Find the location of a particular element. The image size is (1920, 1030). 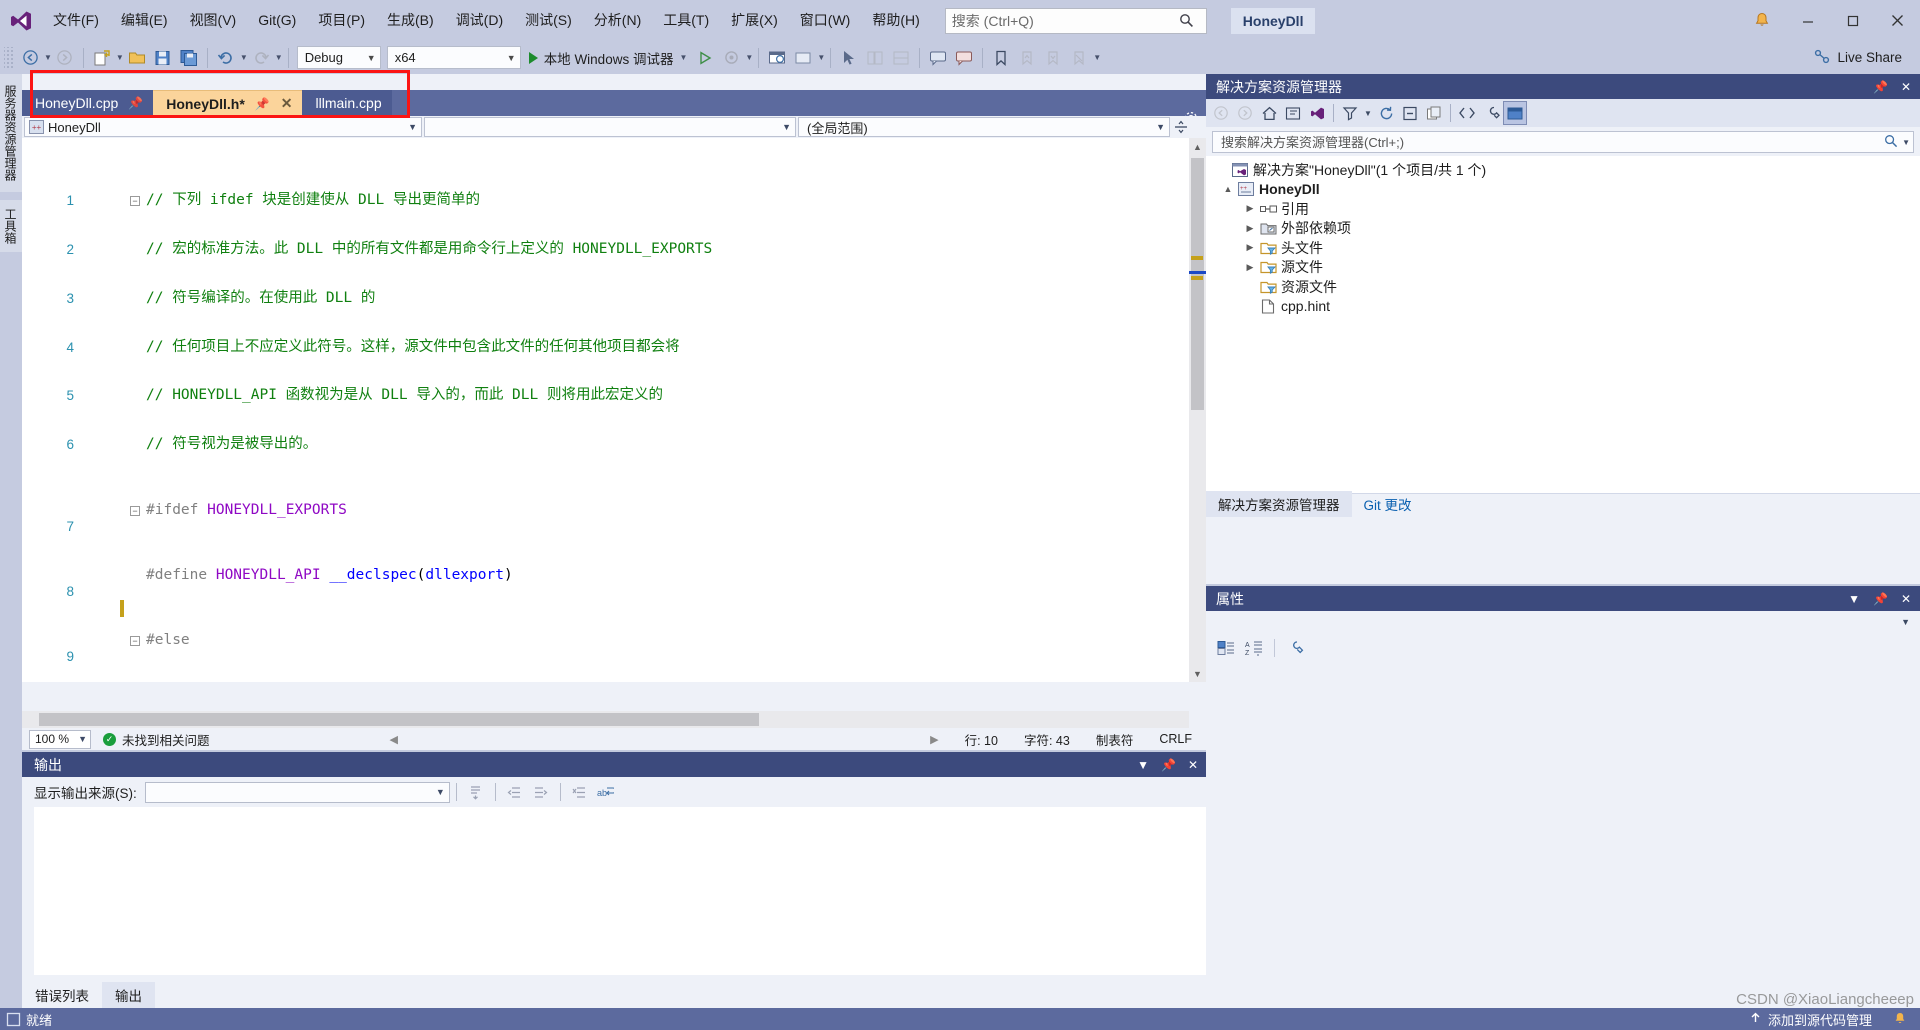

output-source-select: ▼ is located at coordinates (297, 792).